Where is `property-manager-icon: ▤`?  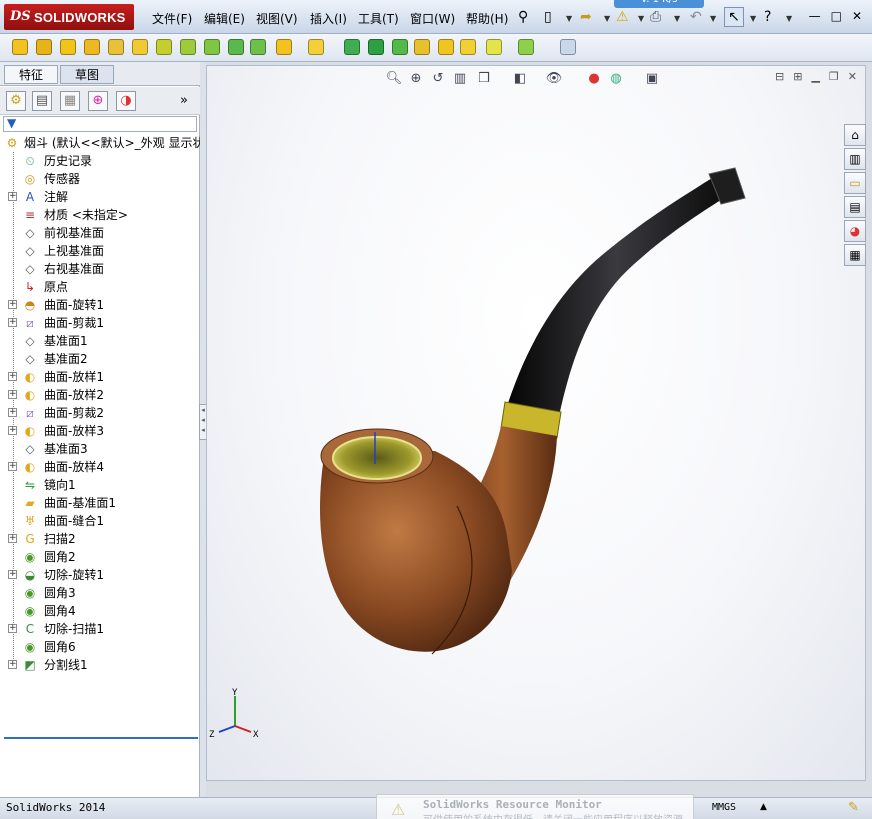 property-manager-icon: ▤ is located at coordinates (42, 101).